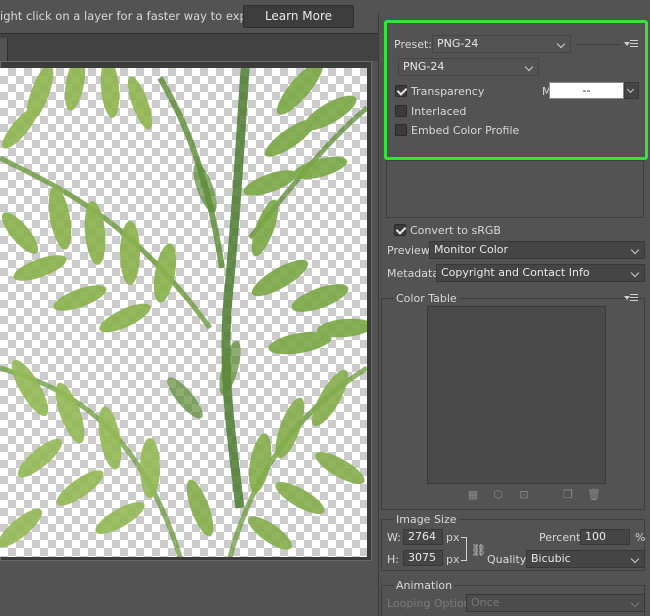 Image resolution: width=650 pixels, height=616 pixels. Describe the element at coordinates (631, 298) in the screenshot. I see `color-table-menu-icon` at that location.